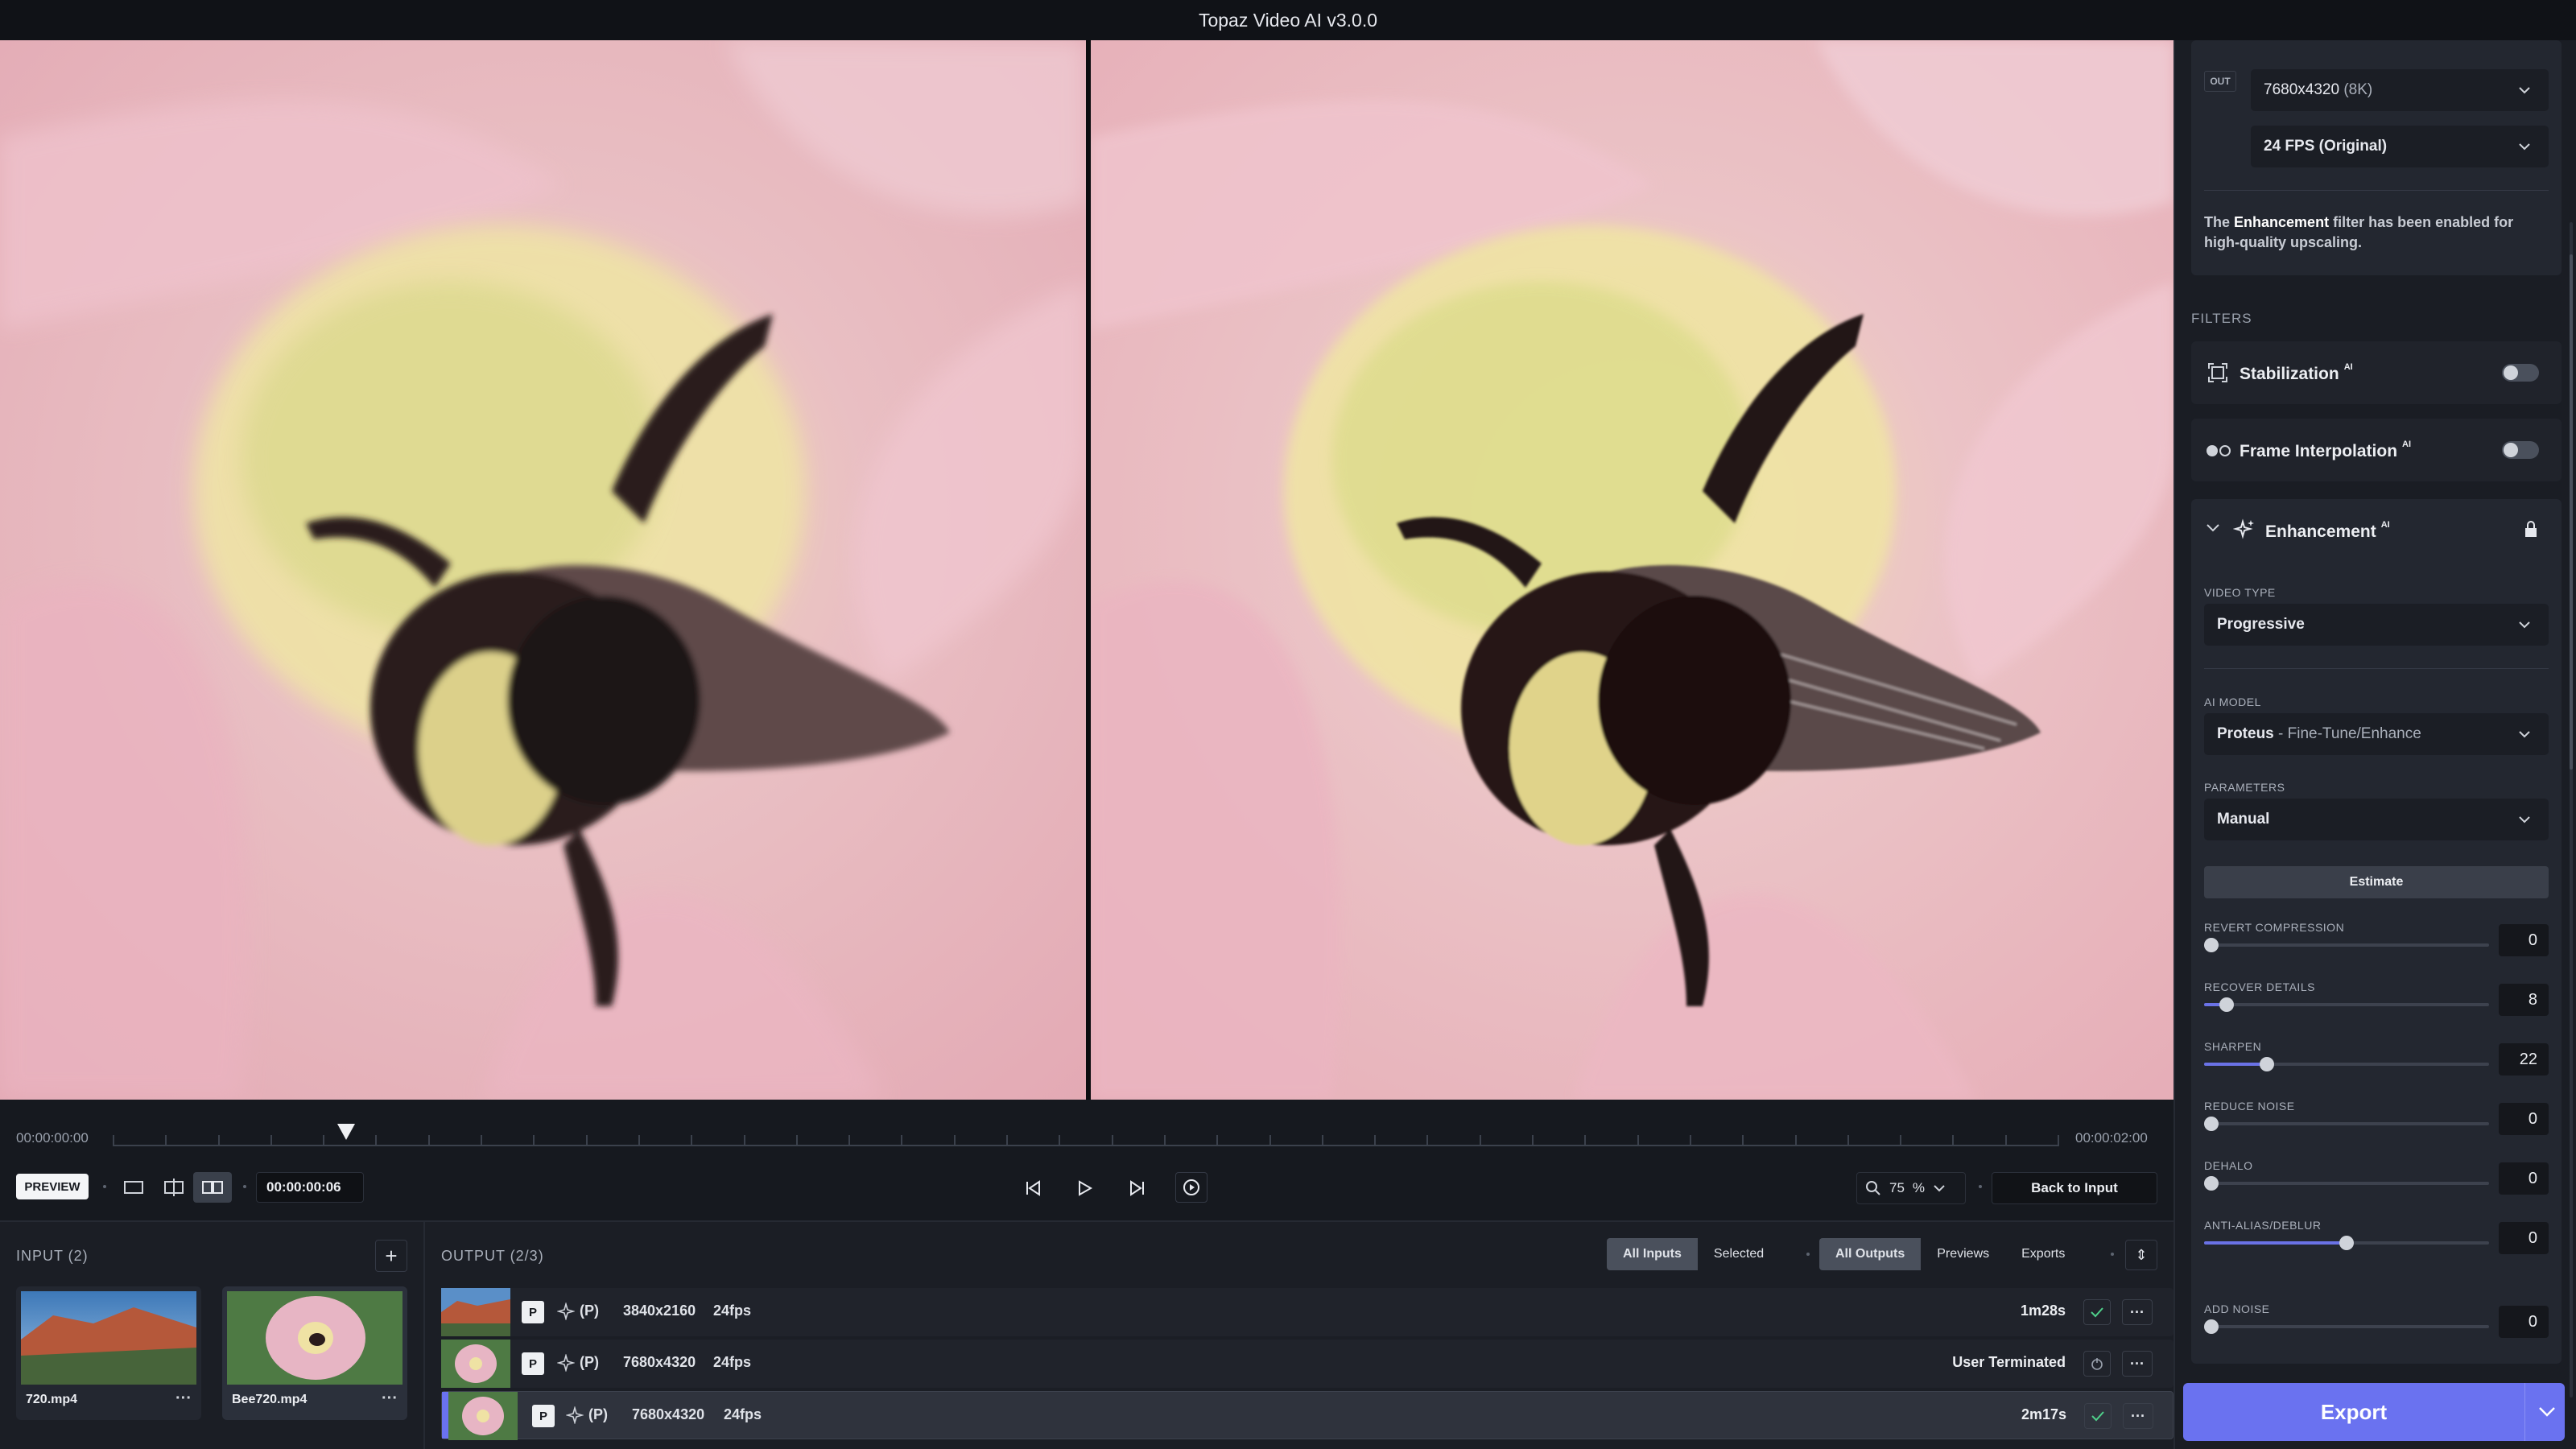  I want to click on next-frame-button, so click(1137, 1188).